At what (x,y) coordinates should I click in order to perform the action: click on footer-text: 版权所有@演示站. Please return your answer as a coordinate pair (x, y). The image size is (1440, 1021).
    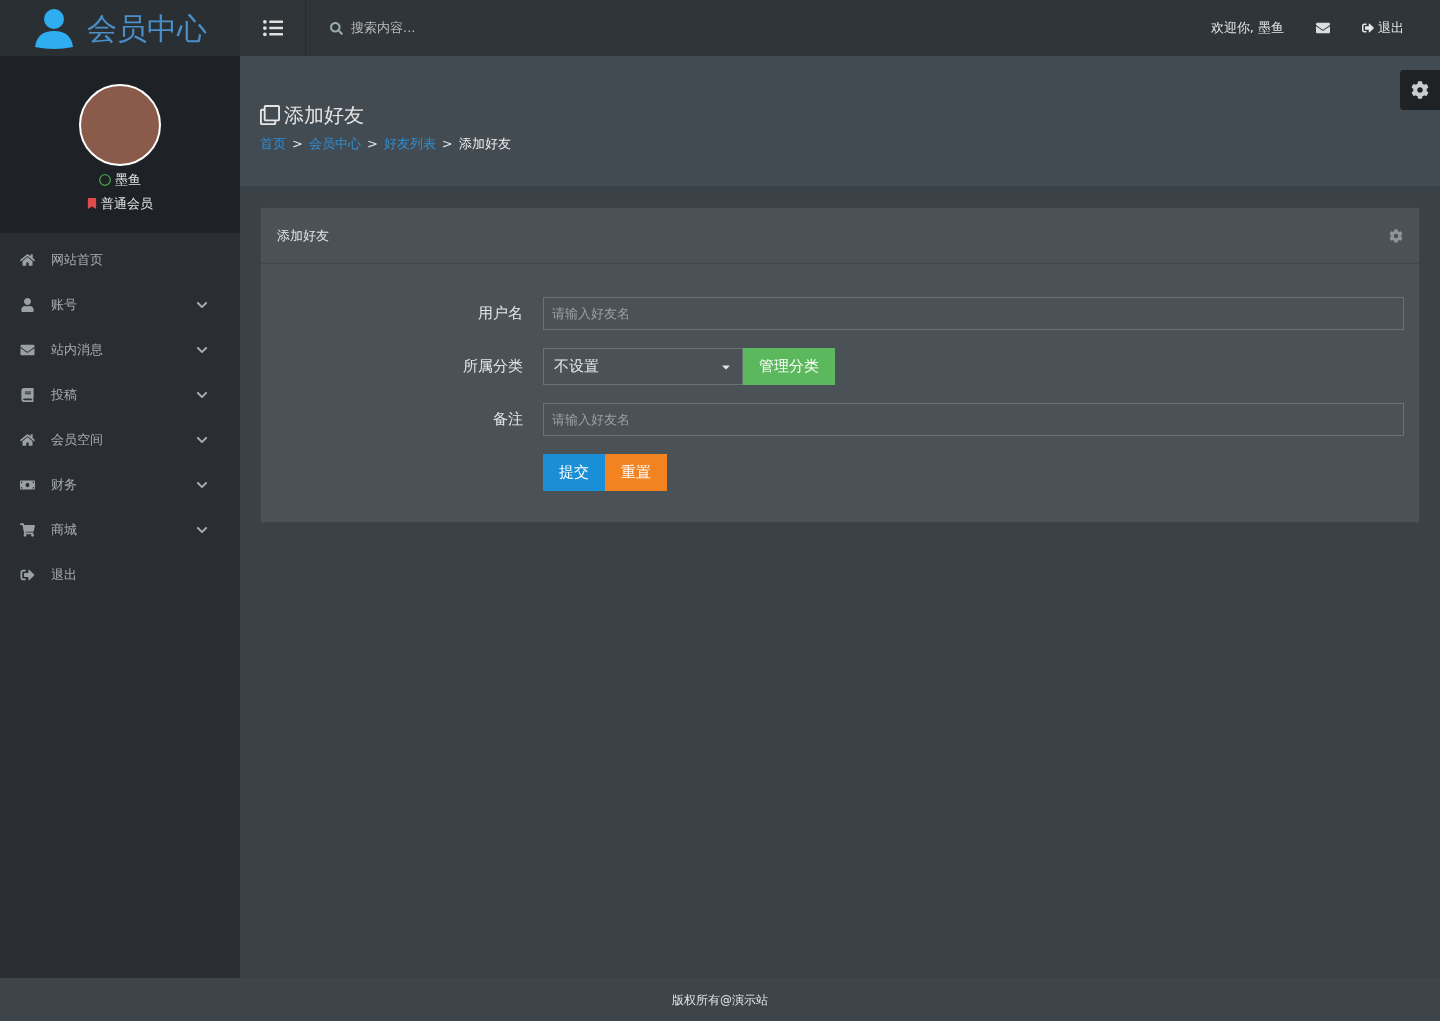
    Looking at the image, I should click on (720, 1000).